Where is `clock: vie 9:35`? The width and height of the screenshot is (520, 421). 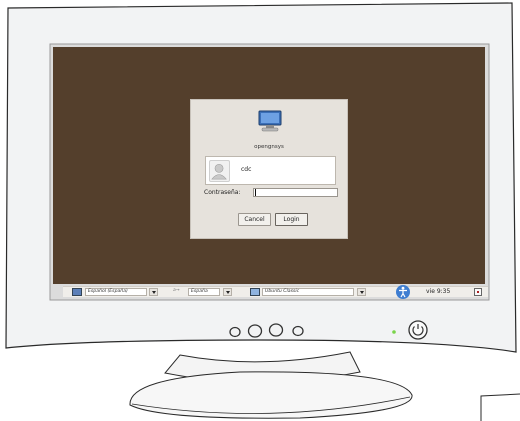 clock: vie 9:35 is located at coordinates (438, 291).